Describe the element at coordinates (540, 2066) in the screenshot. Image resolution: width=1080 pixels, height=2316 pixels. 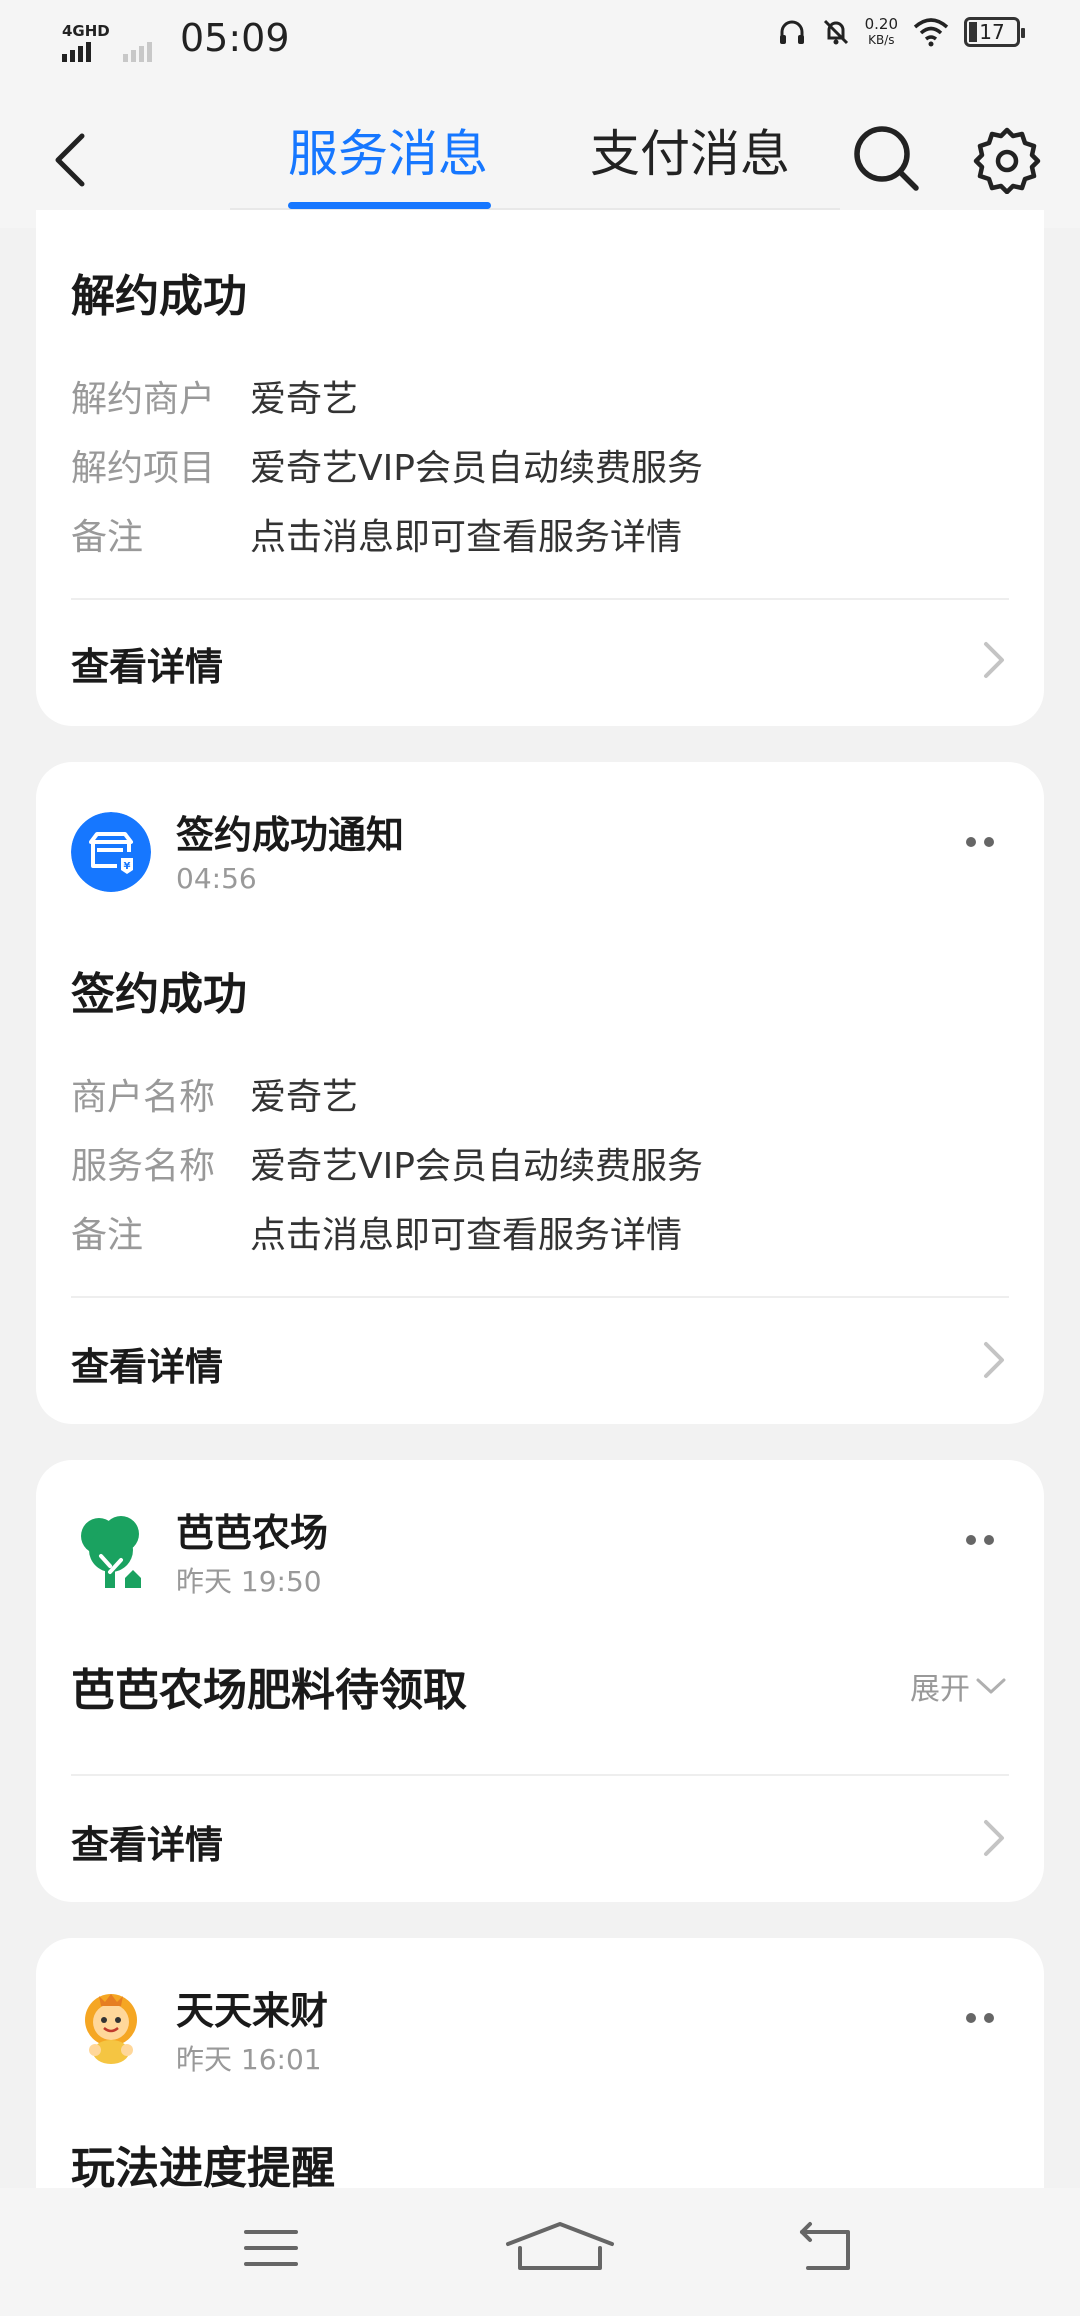
I see `message-card-fortune: 天天来财 昨天 16:01 玩法进度提醒` at that location.